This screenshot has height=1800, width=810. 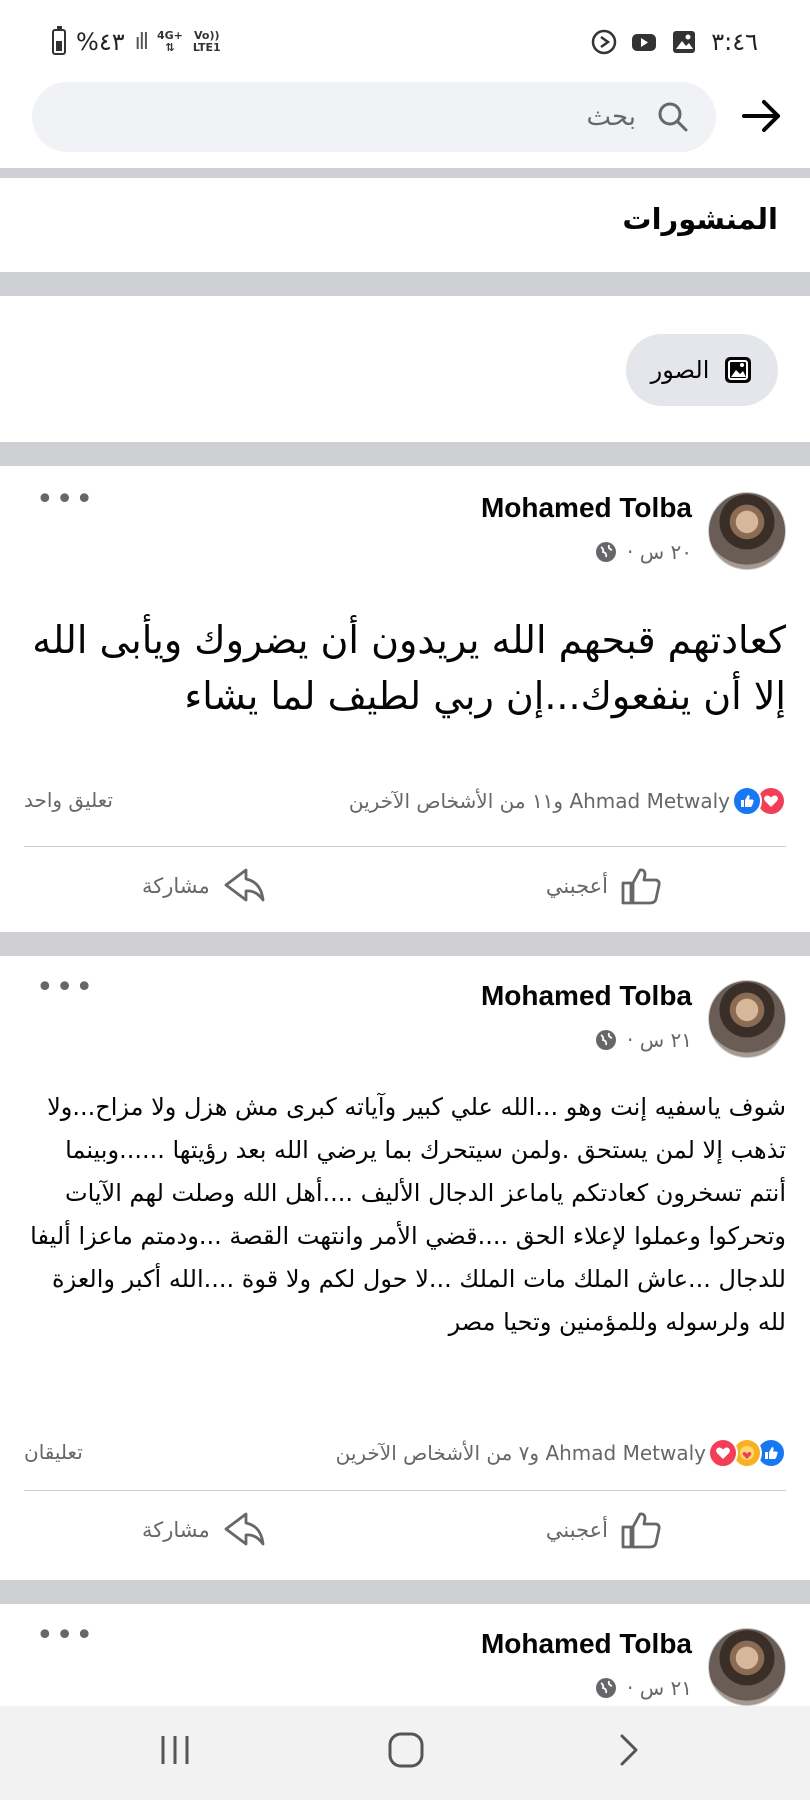 What do you see at coordinates (53, 1452) in the screenshot?
I see `comments-count: تعليقان` at bounding box center [53, 1452].